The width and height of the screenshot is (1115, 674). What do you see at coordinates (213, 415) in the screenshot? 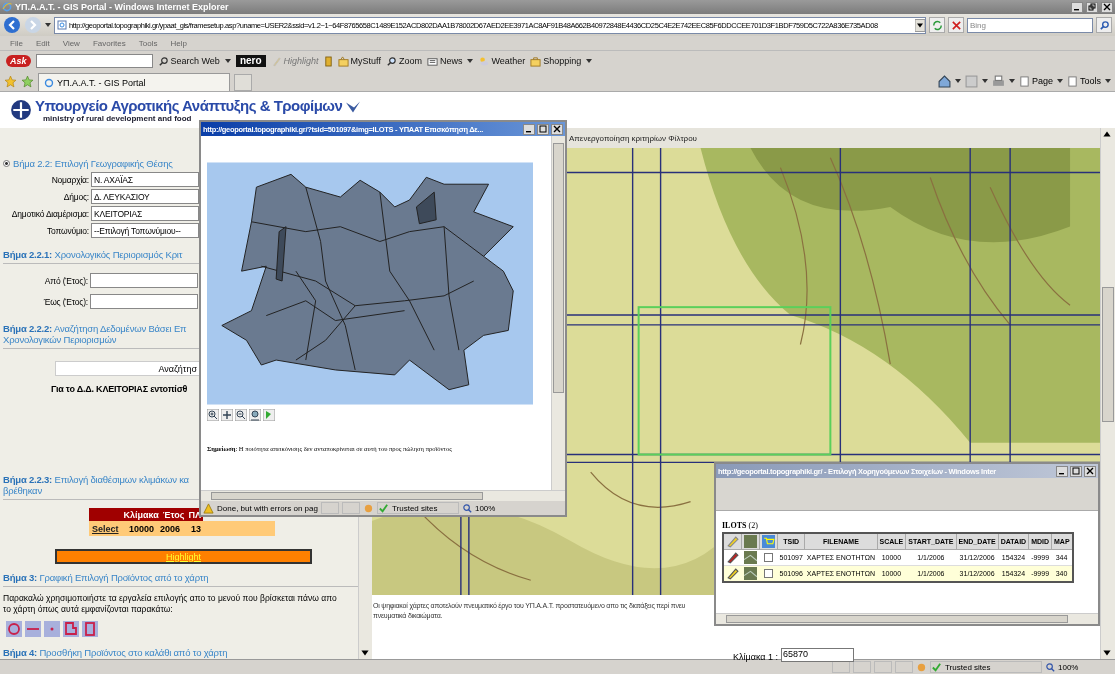
I see `zoom-in-icon` at bounding box center [213, 415].